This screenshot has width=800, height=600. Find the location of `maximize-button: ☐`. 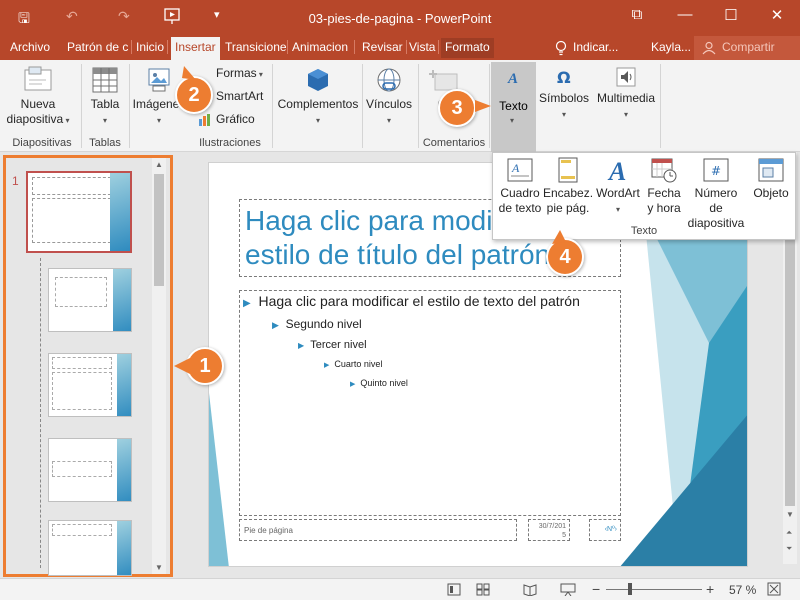

maximize-button: ☐ is located at coordinates (731, 15).